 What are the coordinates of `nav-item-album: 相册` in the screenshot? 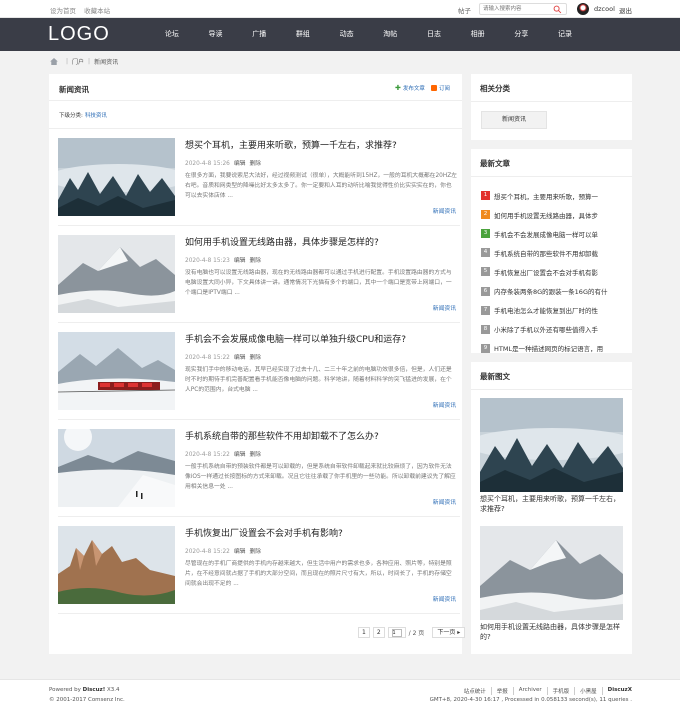 It's located at (478, 34).